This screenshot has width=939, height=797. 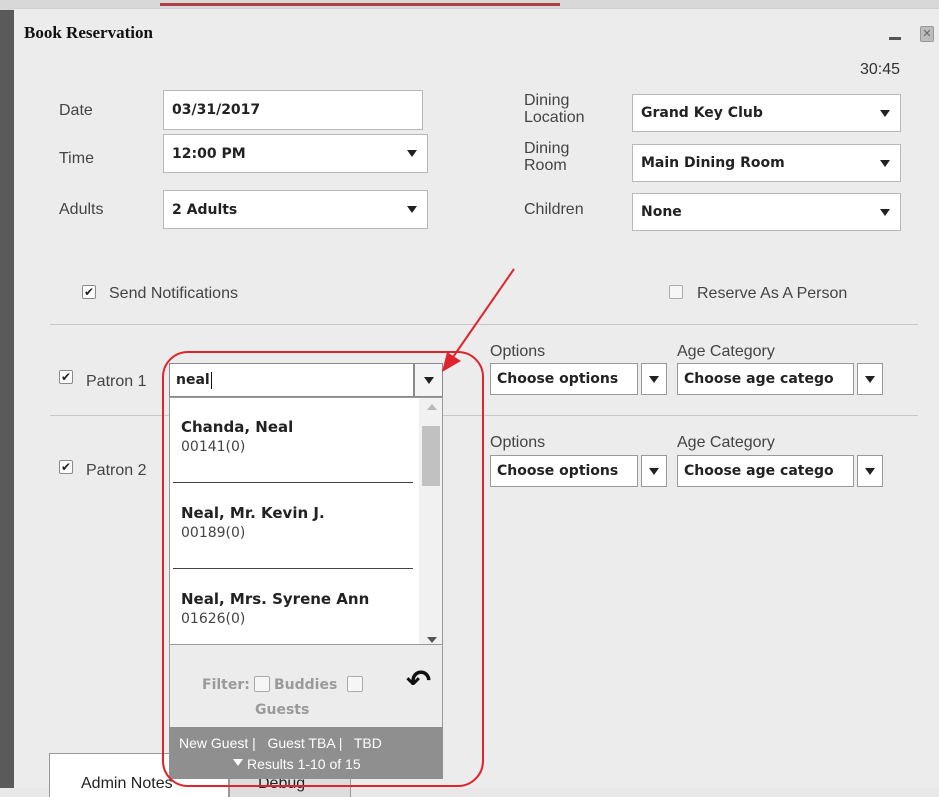 I want to click on dining-room-select: Main Dining Room, so click(x=766, y=163).